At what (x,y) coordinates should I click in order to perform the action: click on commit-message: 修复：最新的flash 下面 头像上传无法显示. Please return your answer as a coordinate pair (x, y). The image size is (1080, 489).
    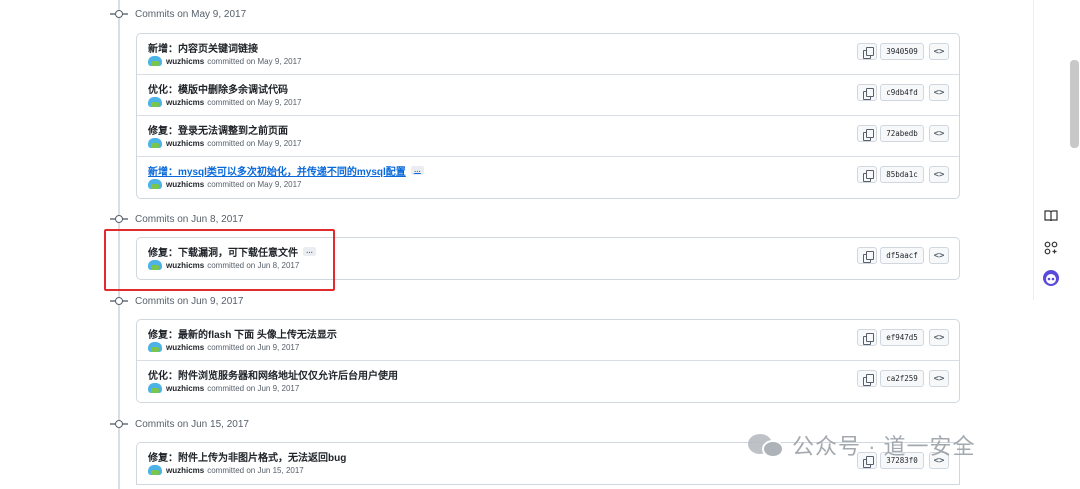
    Looking at the image, I should click on (242, 333).